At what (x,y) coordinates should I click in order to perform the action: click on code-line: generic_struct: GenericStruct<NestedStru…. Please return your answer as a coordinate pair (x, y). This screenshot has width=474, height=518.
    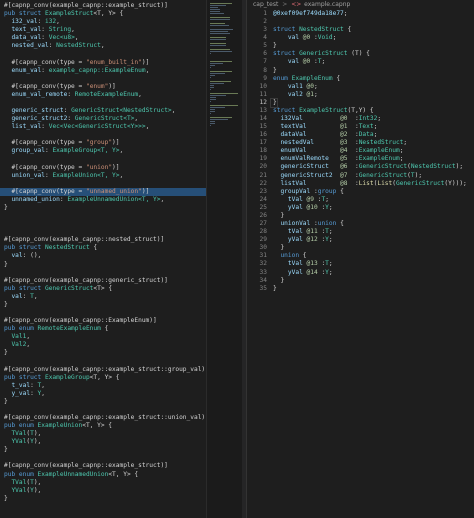
    Looking at the image, I should click on (103, 111).